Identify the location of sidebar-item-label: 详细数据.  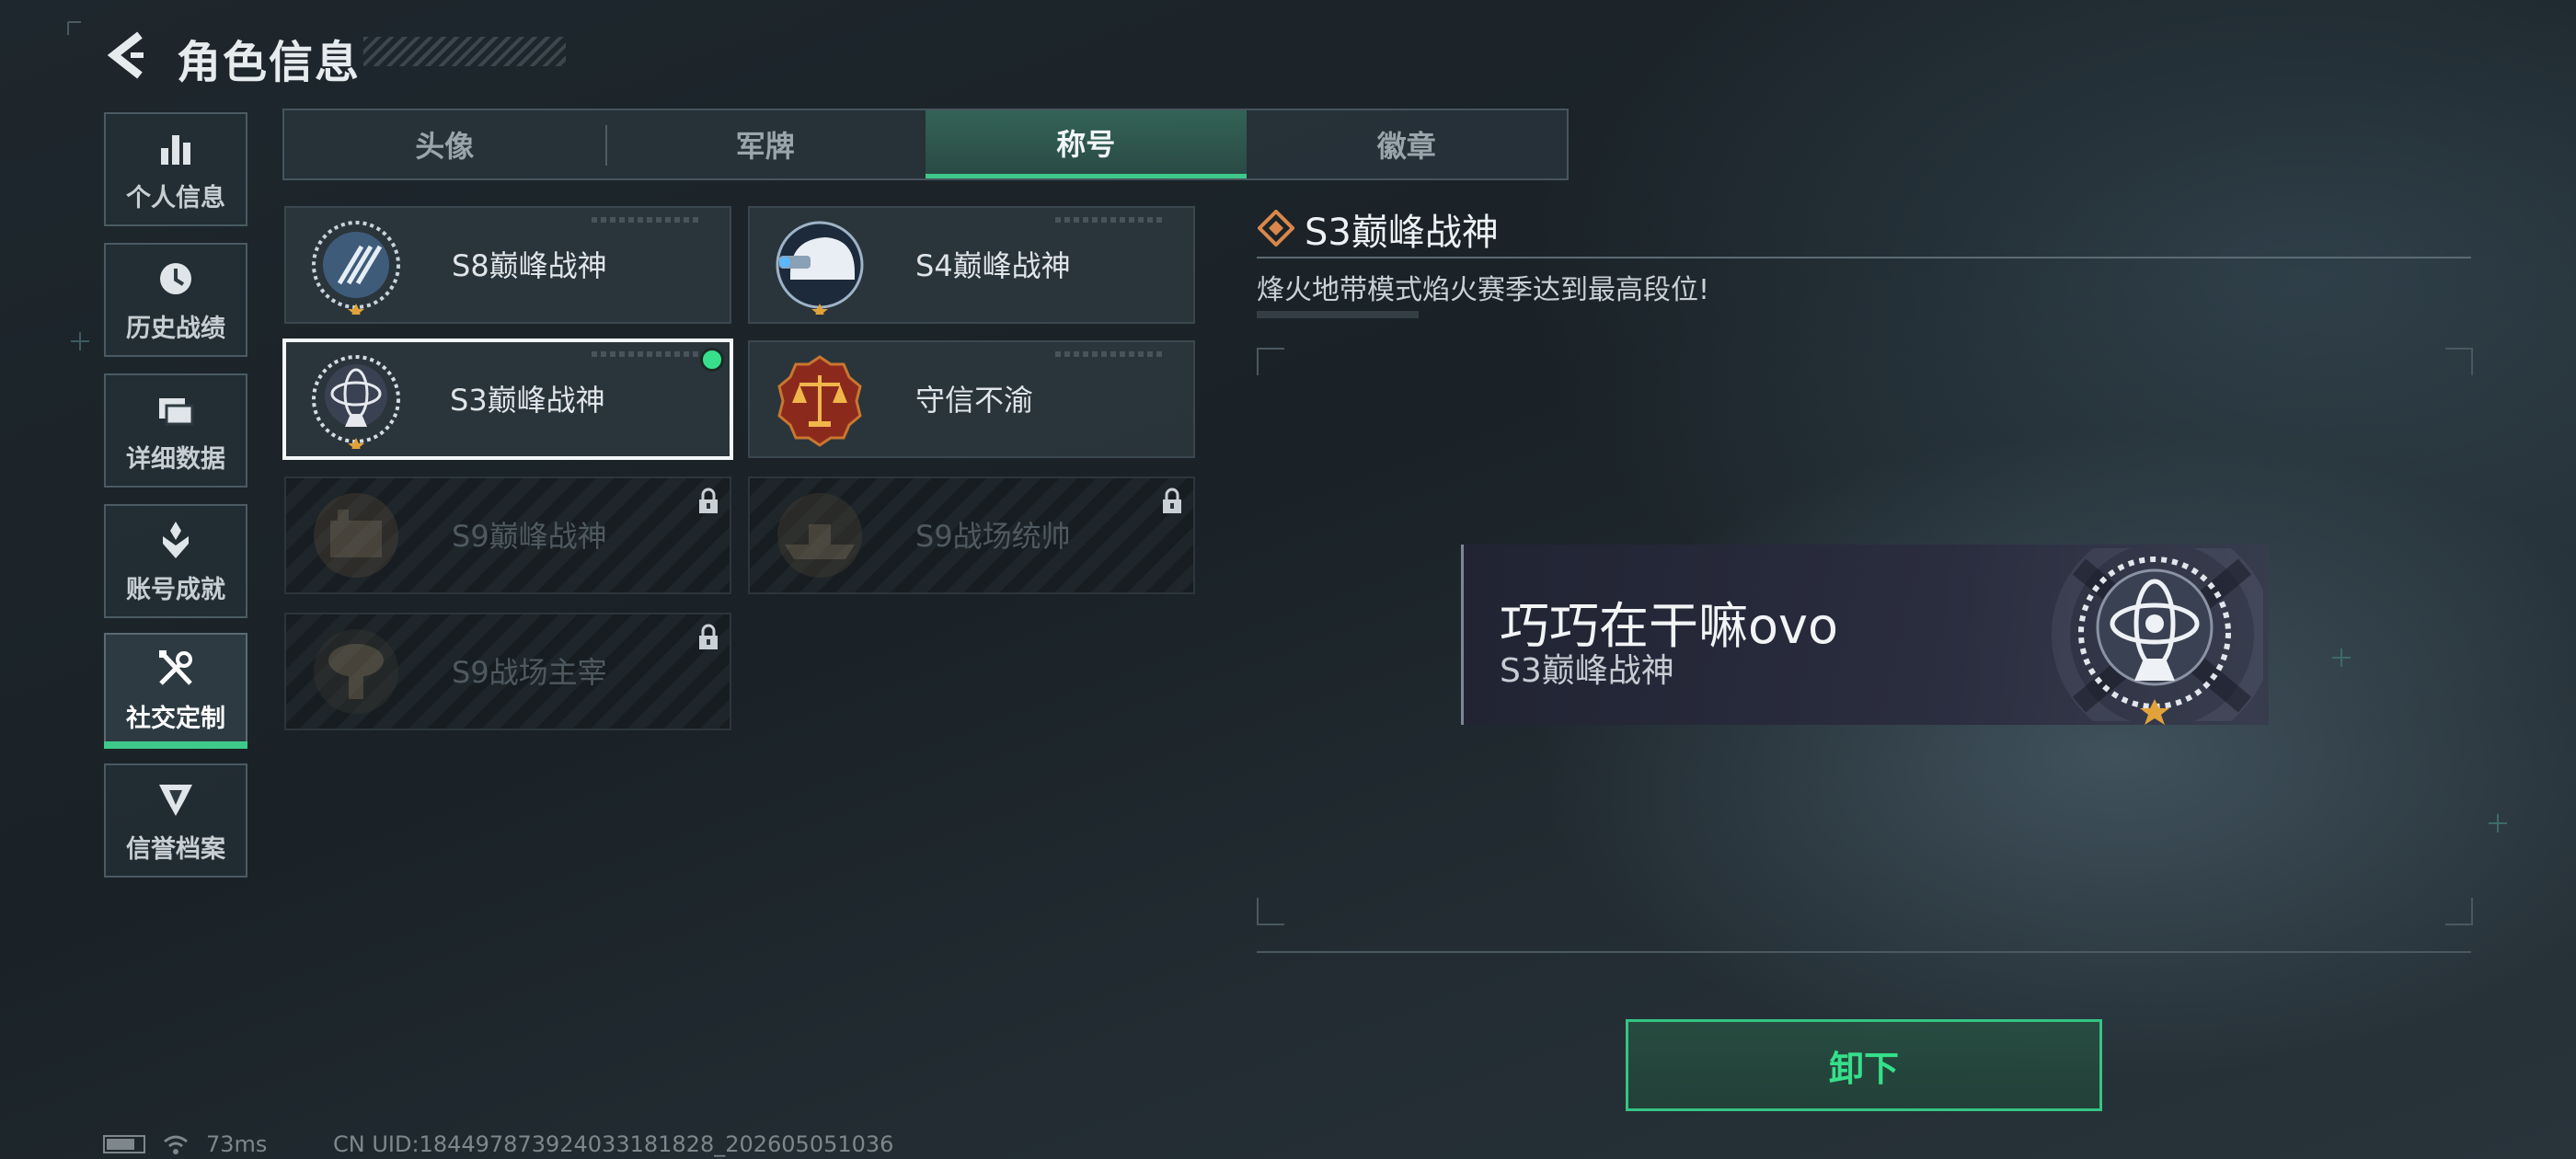
(175, 459).